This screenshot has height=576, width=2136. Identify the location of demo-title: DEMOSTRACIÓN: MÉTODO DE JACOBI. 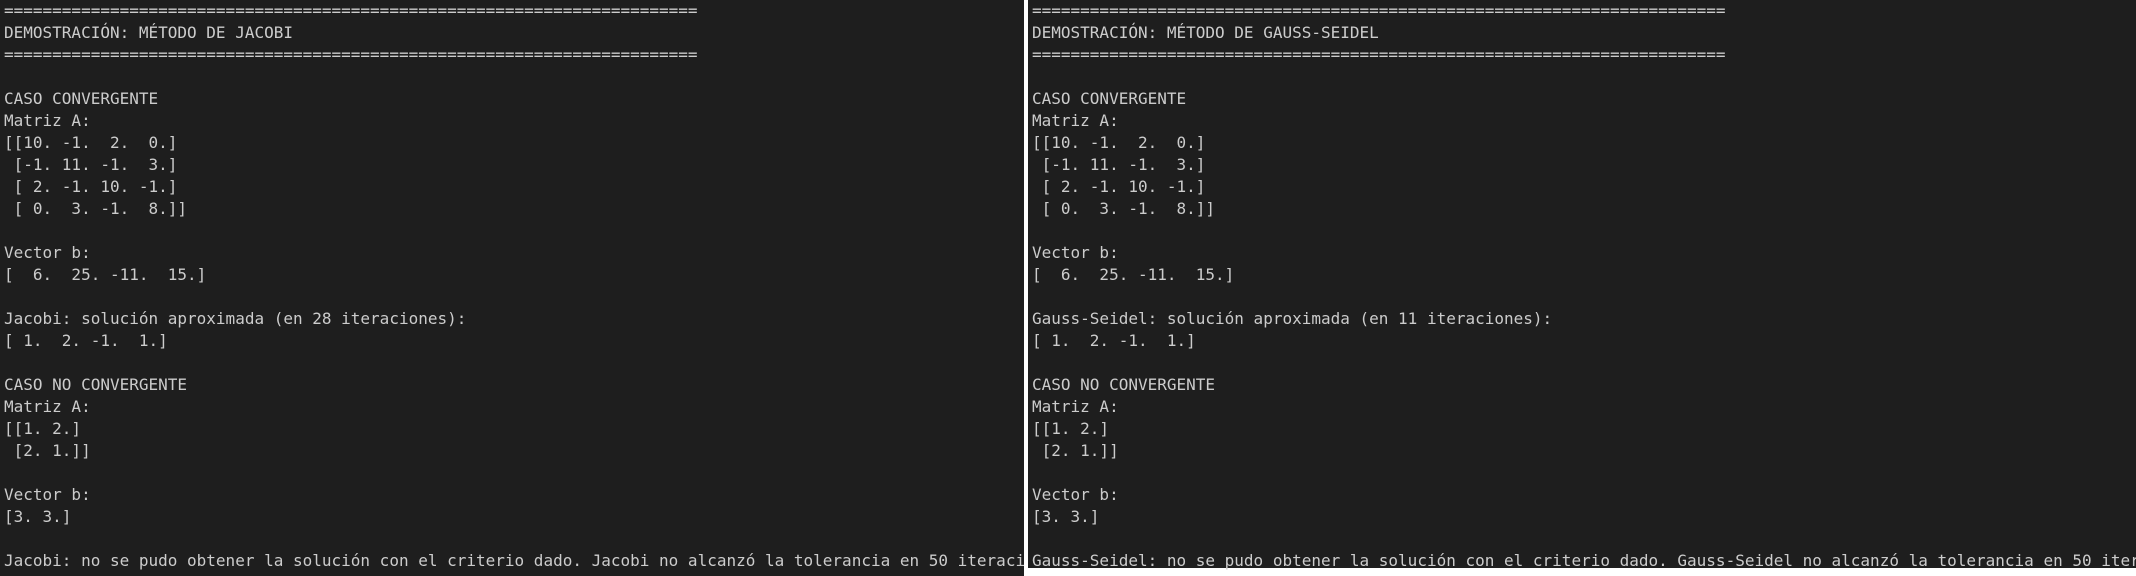
(148, 32).